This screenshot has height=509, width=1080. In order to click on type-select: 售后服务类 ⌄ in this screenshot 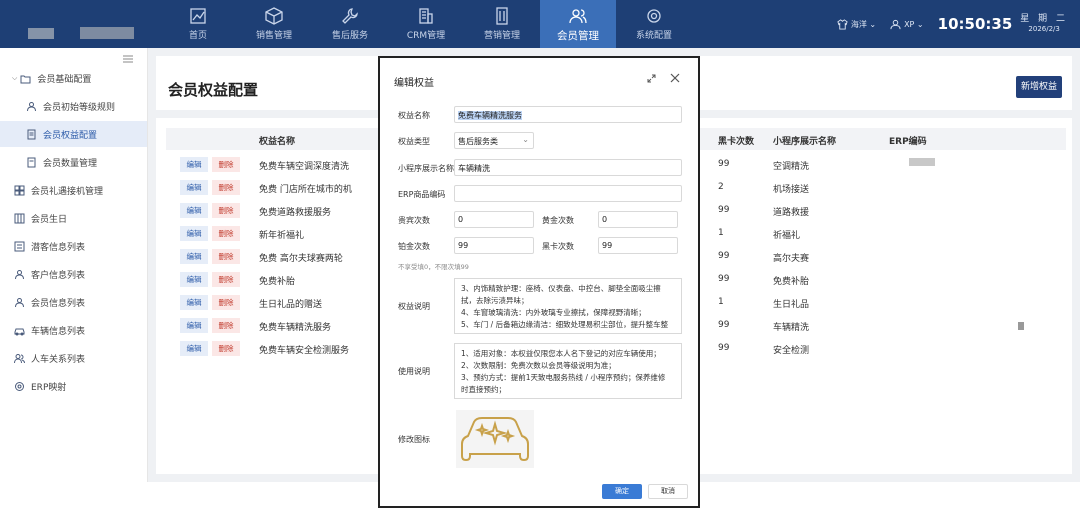, I will do `click(494, 140)`.